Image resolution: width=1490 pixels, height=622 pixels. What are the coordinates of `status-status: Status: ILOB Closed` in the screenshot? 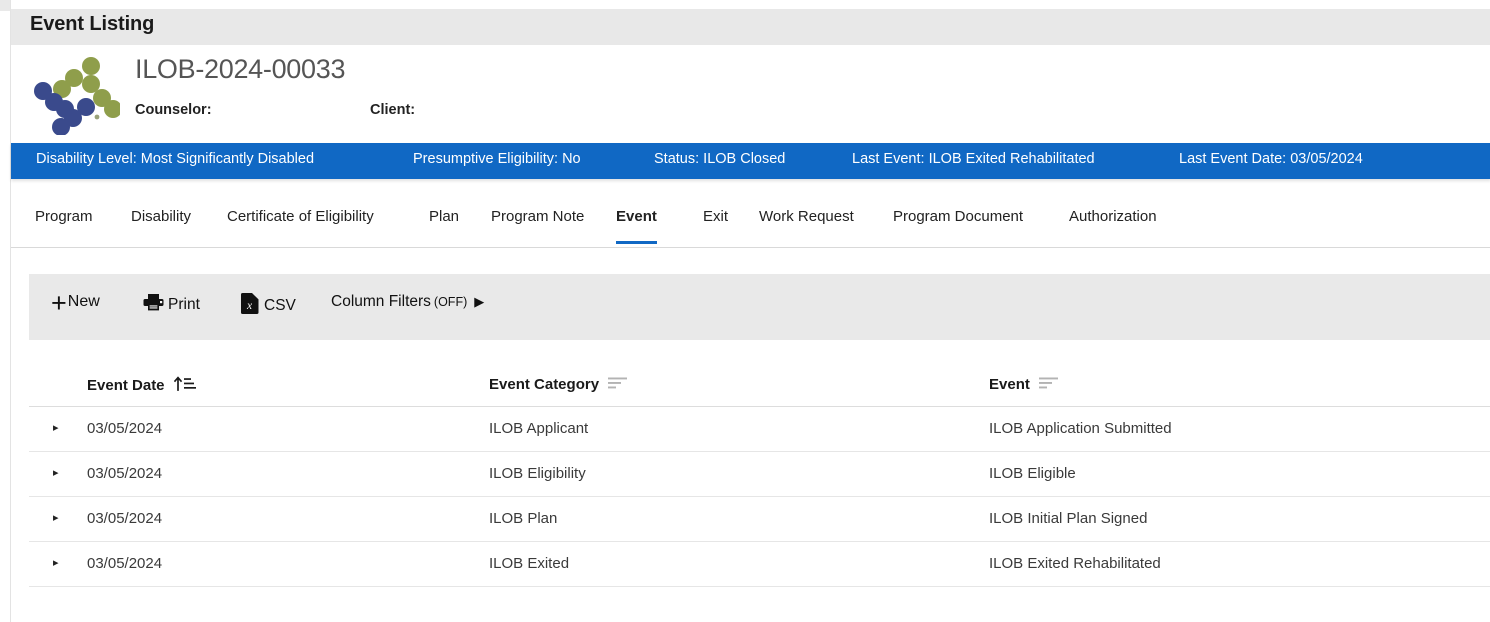 It's located at (720, 159).